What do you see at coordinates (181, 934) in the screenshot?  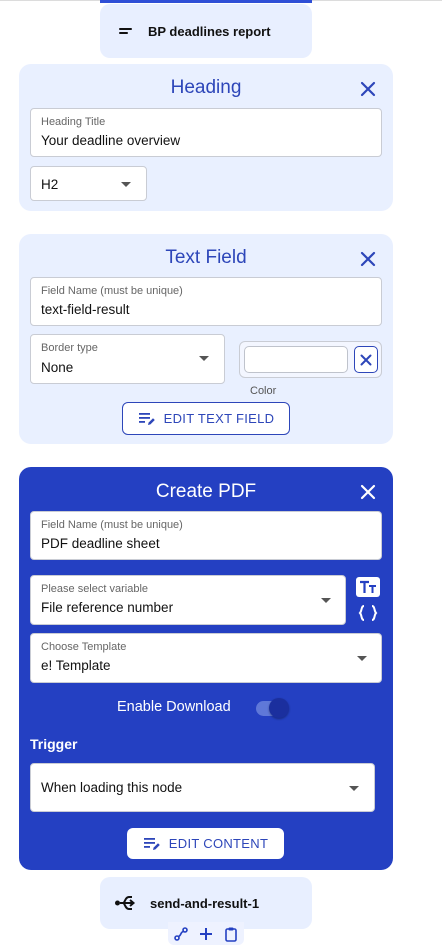 I see `route-icon` at bounding box center [181, 934].